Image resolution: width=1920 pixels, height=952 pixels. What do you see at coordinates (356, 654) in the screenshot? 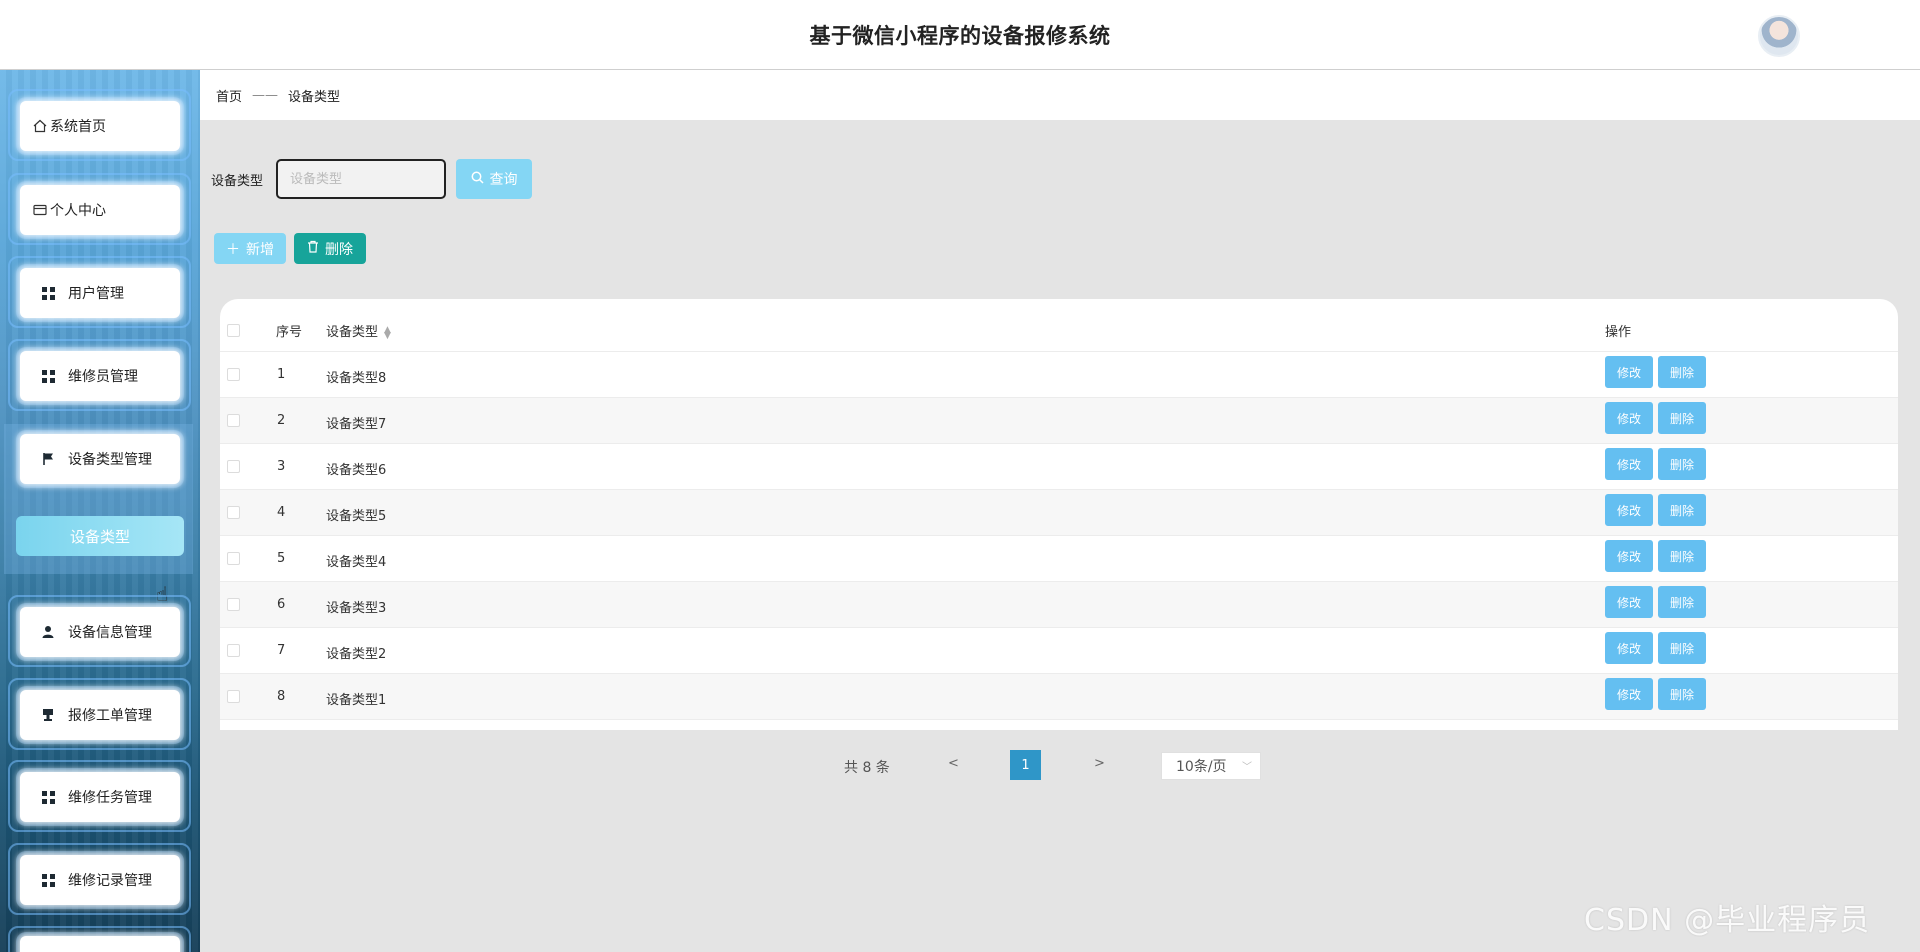
I see `row-type: 设备类型2` at bounding box center [356, 654].